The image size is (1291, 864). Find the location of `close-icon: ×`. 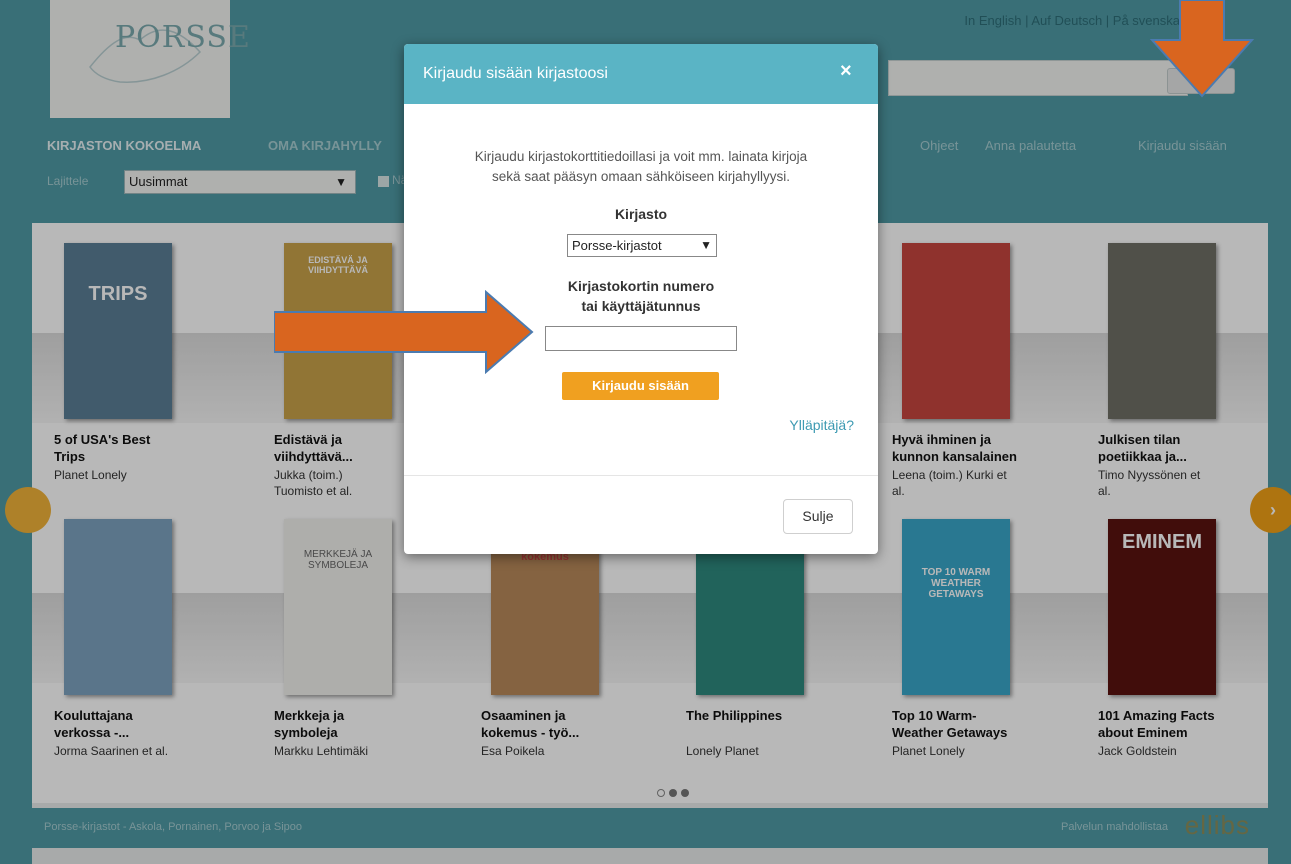

close-icon: × is located at coordinates (846, 71).